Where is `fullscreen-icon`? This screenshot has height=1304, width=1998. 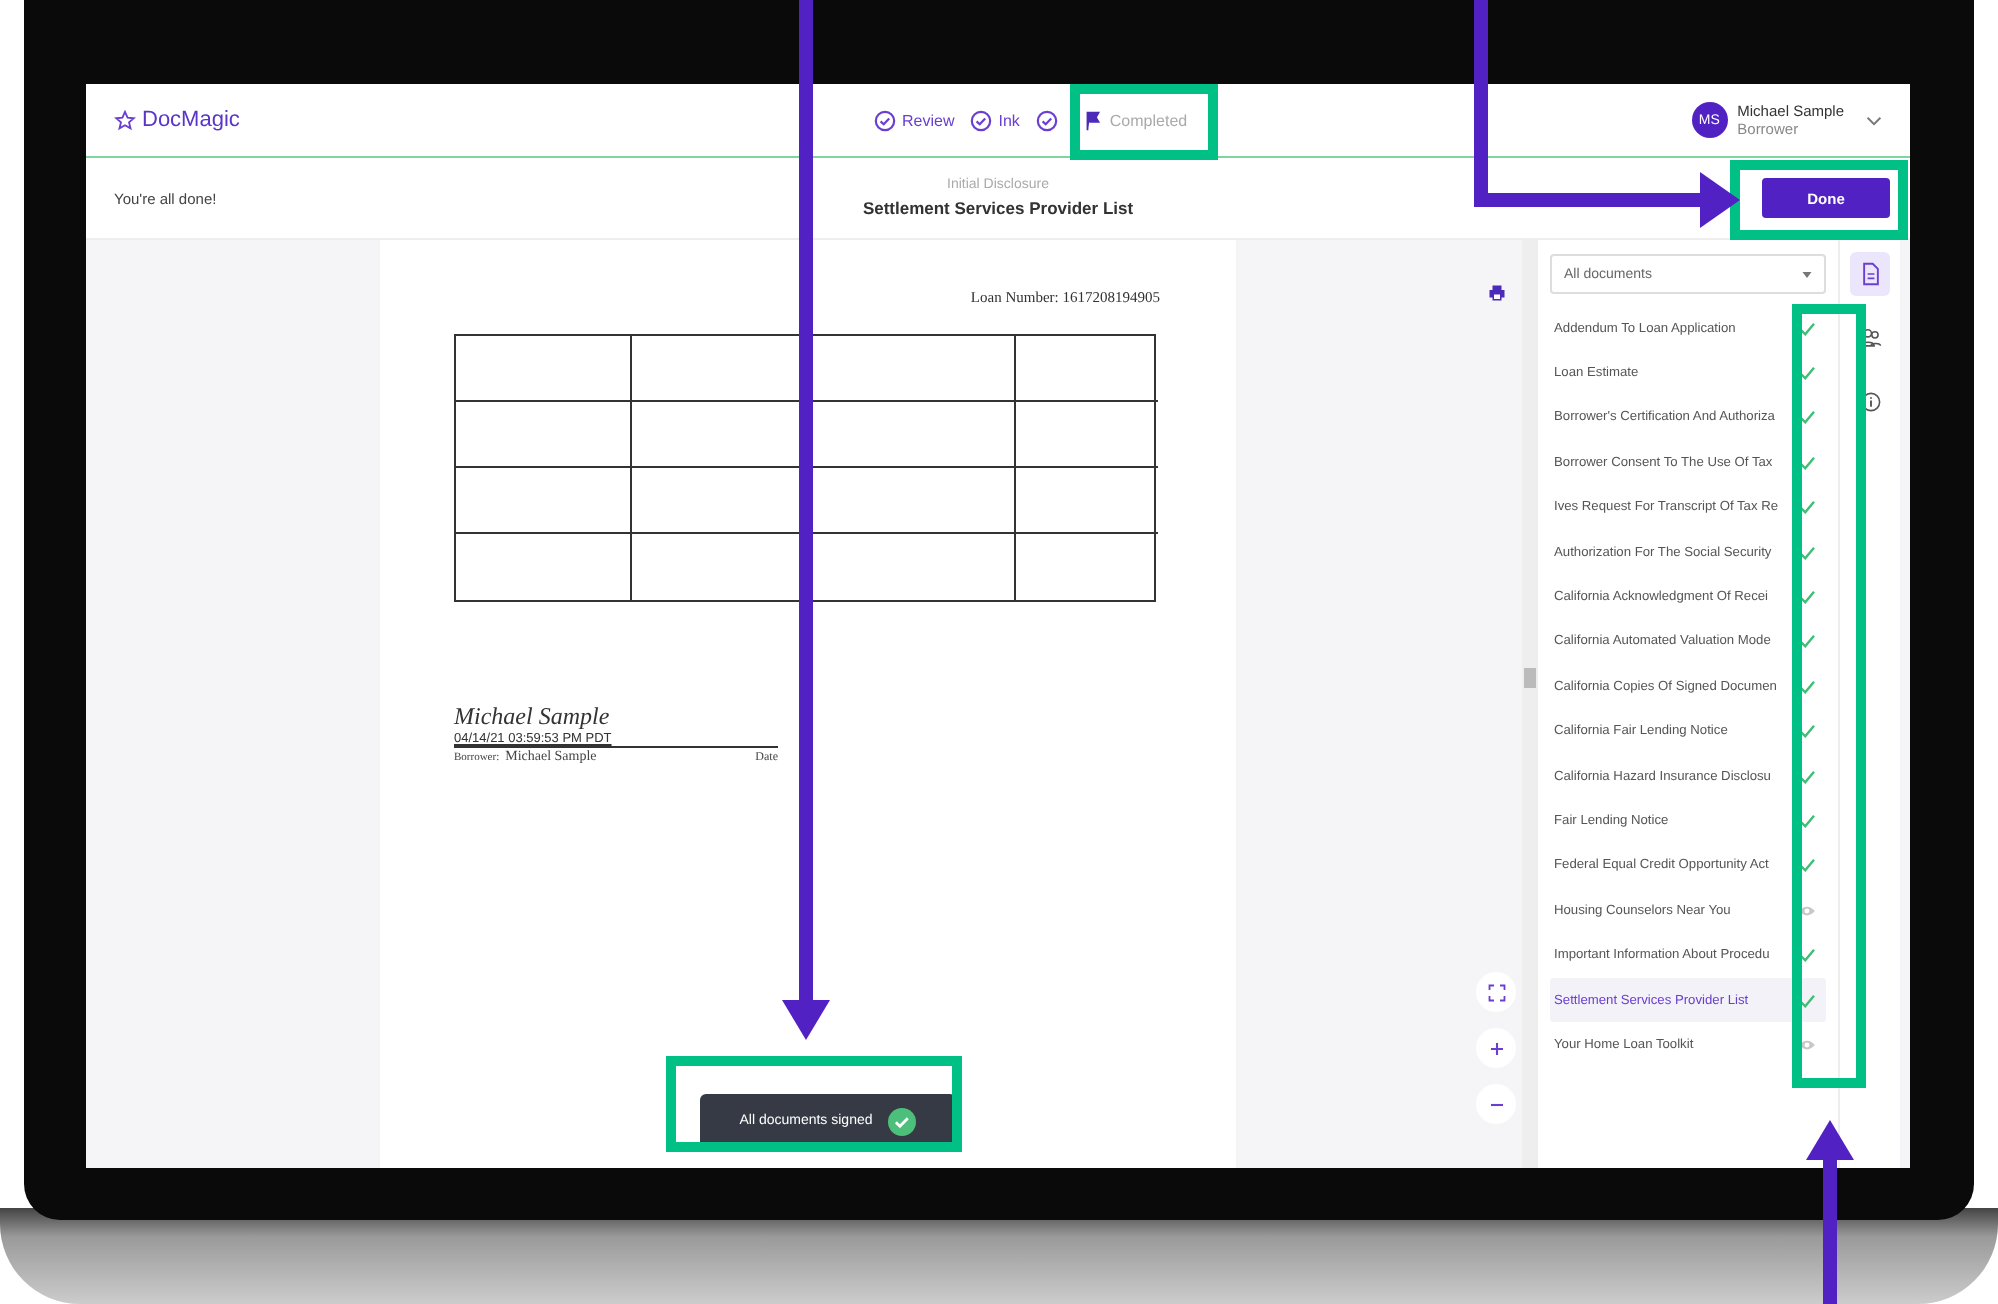 fullscreen-icon is located at coordinates (1496, 992).